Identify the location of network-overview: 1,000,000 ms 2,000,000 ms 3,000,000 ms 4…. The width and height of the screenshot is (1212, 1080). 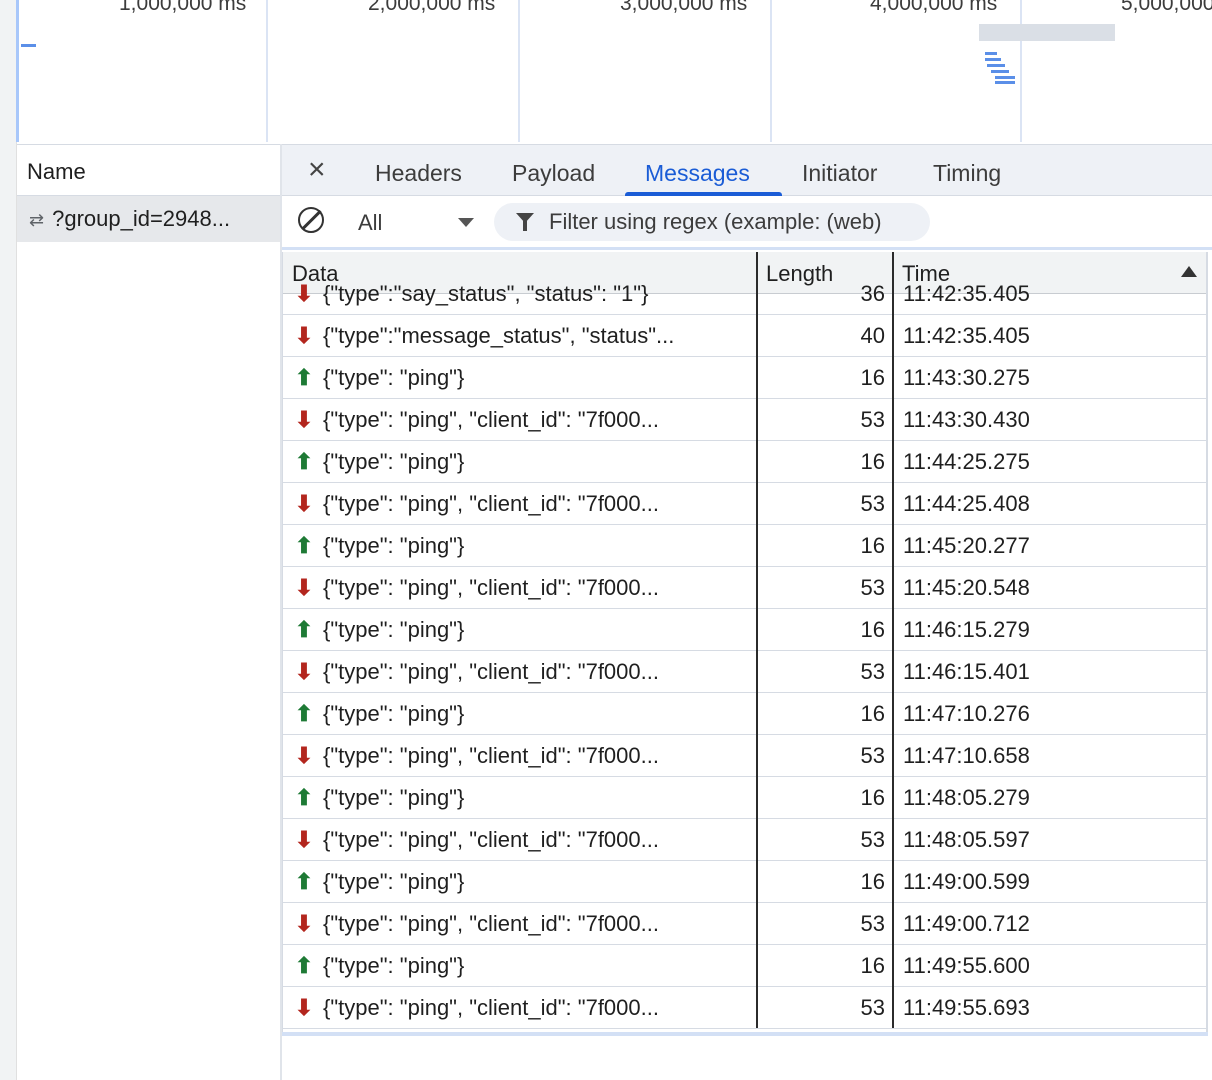
(615, 71).